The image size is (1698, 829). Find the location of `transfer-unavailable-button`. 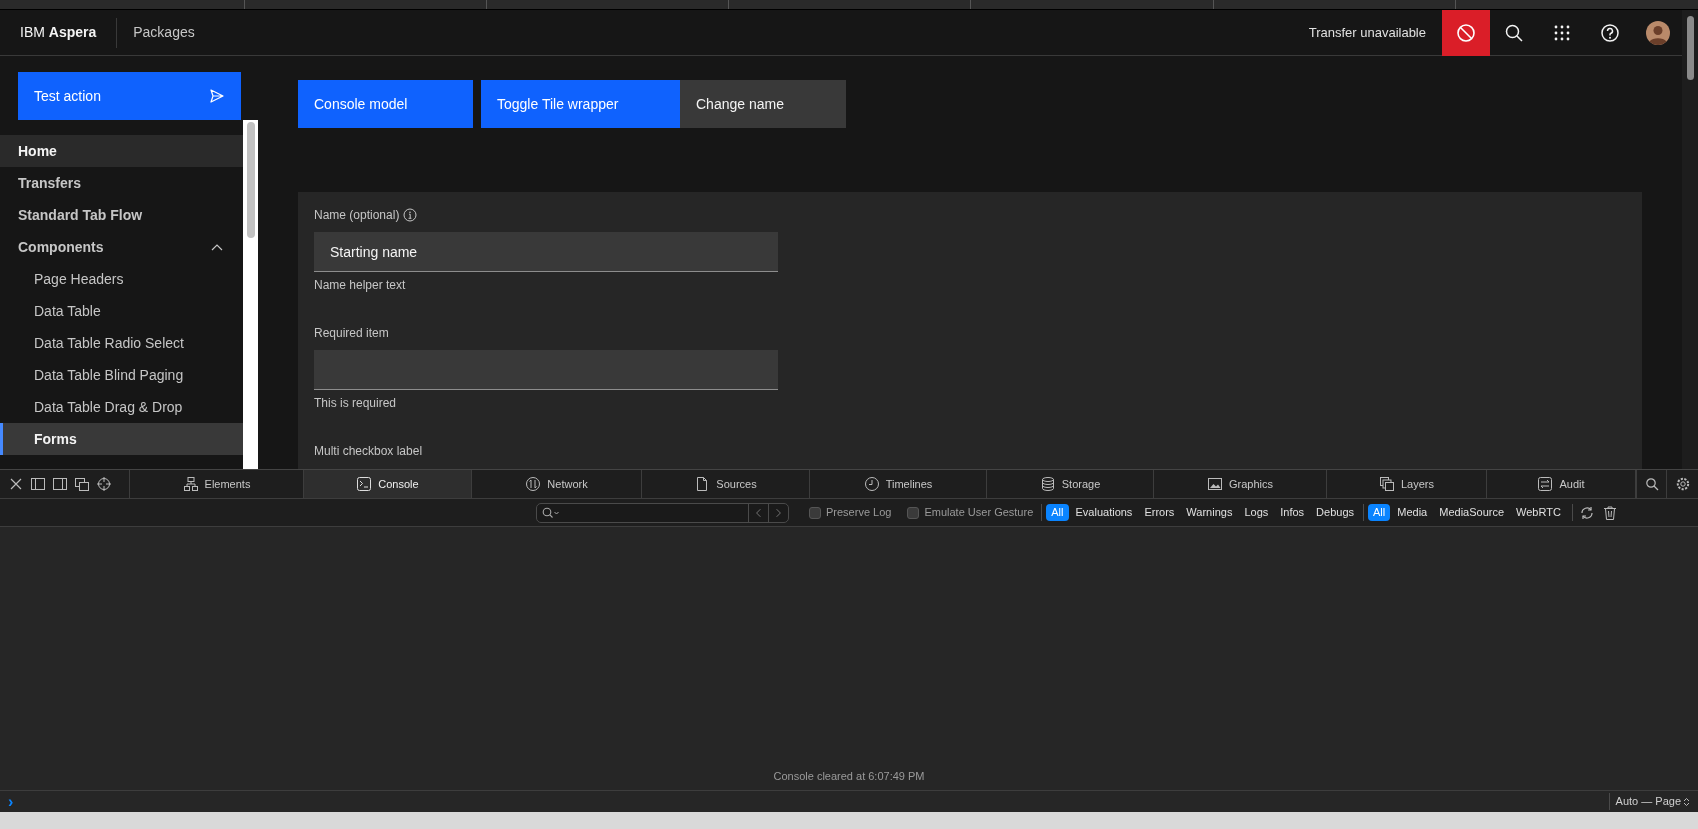

transfer-unavailable-button is located at coordinates (1466, 32).